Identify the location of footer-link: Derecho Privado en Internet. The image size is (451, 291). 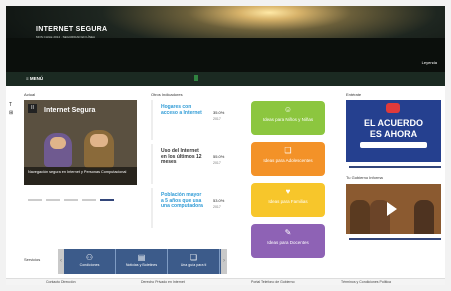
(163, 282).